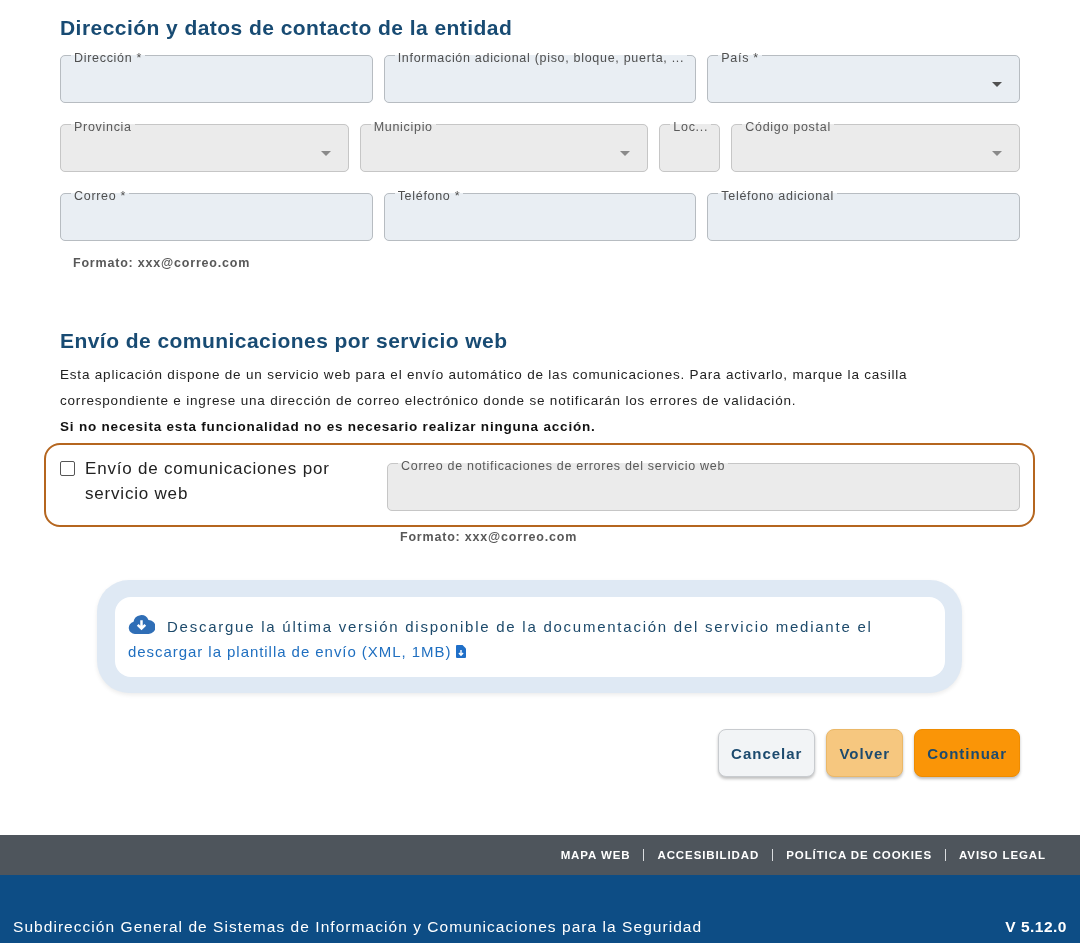 The image size is (1080, 943). I want to click on version-label: V 5.12.0, so click(1036, 927).